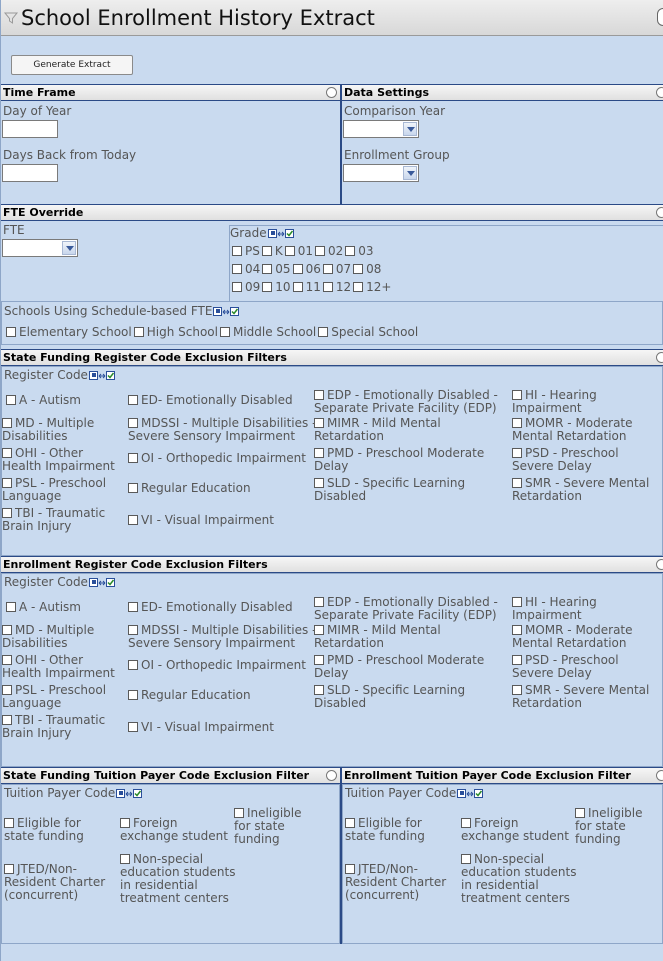 This screenshot has width=663, height=961. I want to click on tuition-code-checkbox: Eligible for state funding, so click(59, 830).